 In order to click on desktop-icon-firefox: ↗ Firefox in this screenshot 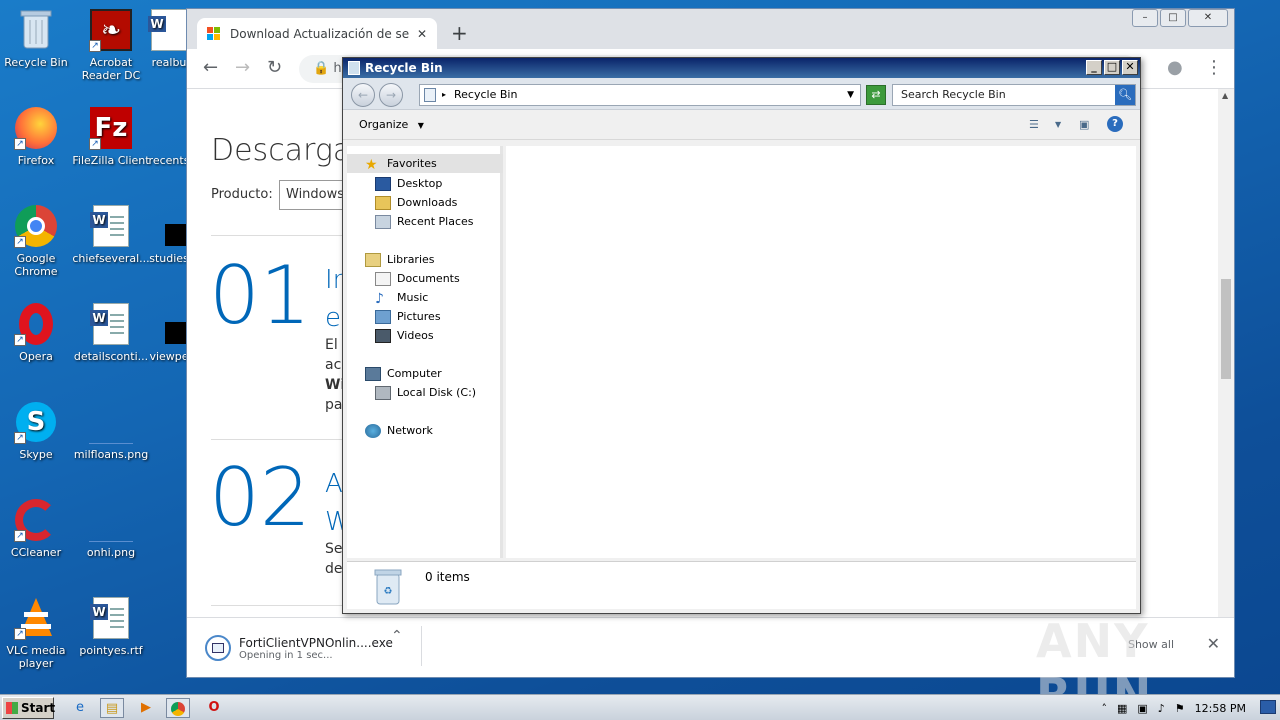, I will do `click(38, 136)`.